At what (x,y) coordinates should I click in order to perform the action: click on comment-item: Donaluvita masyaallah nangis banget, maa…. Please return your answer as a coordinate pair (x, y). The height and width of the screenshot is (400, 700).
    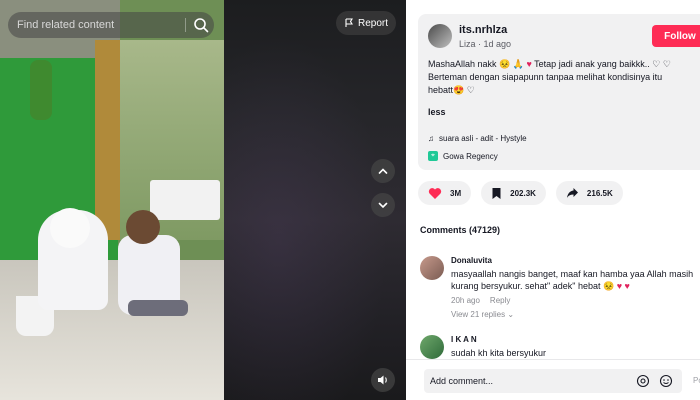
    Looking at the image, I should click on (560, 291).